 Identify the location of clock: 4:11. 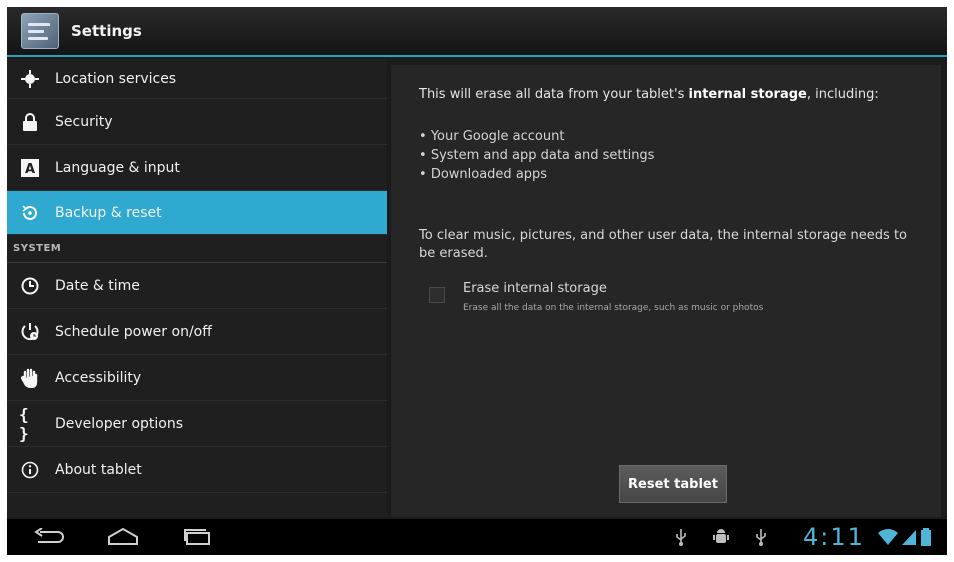
(834, 537).